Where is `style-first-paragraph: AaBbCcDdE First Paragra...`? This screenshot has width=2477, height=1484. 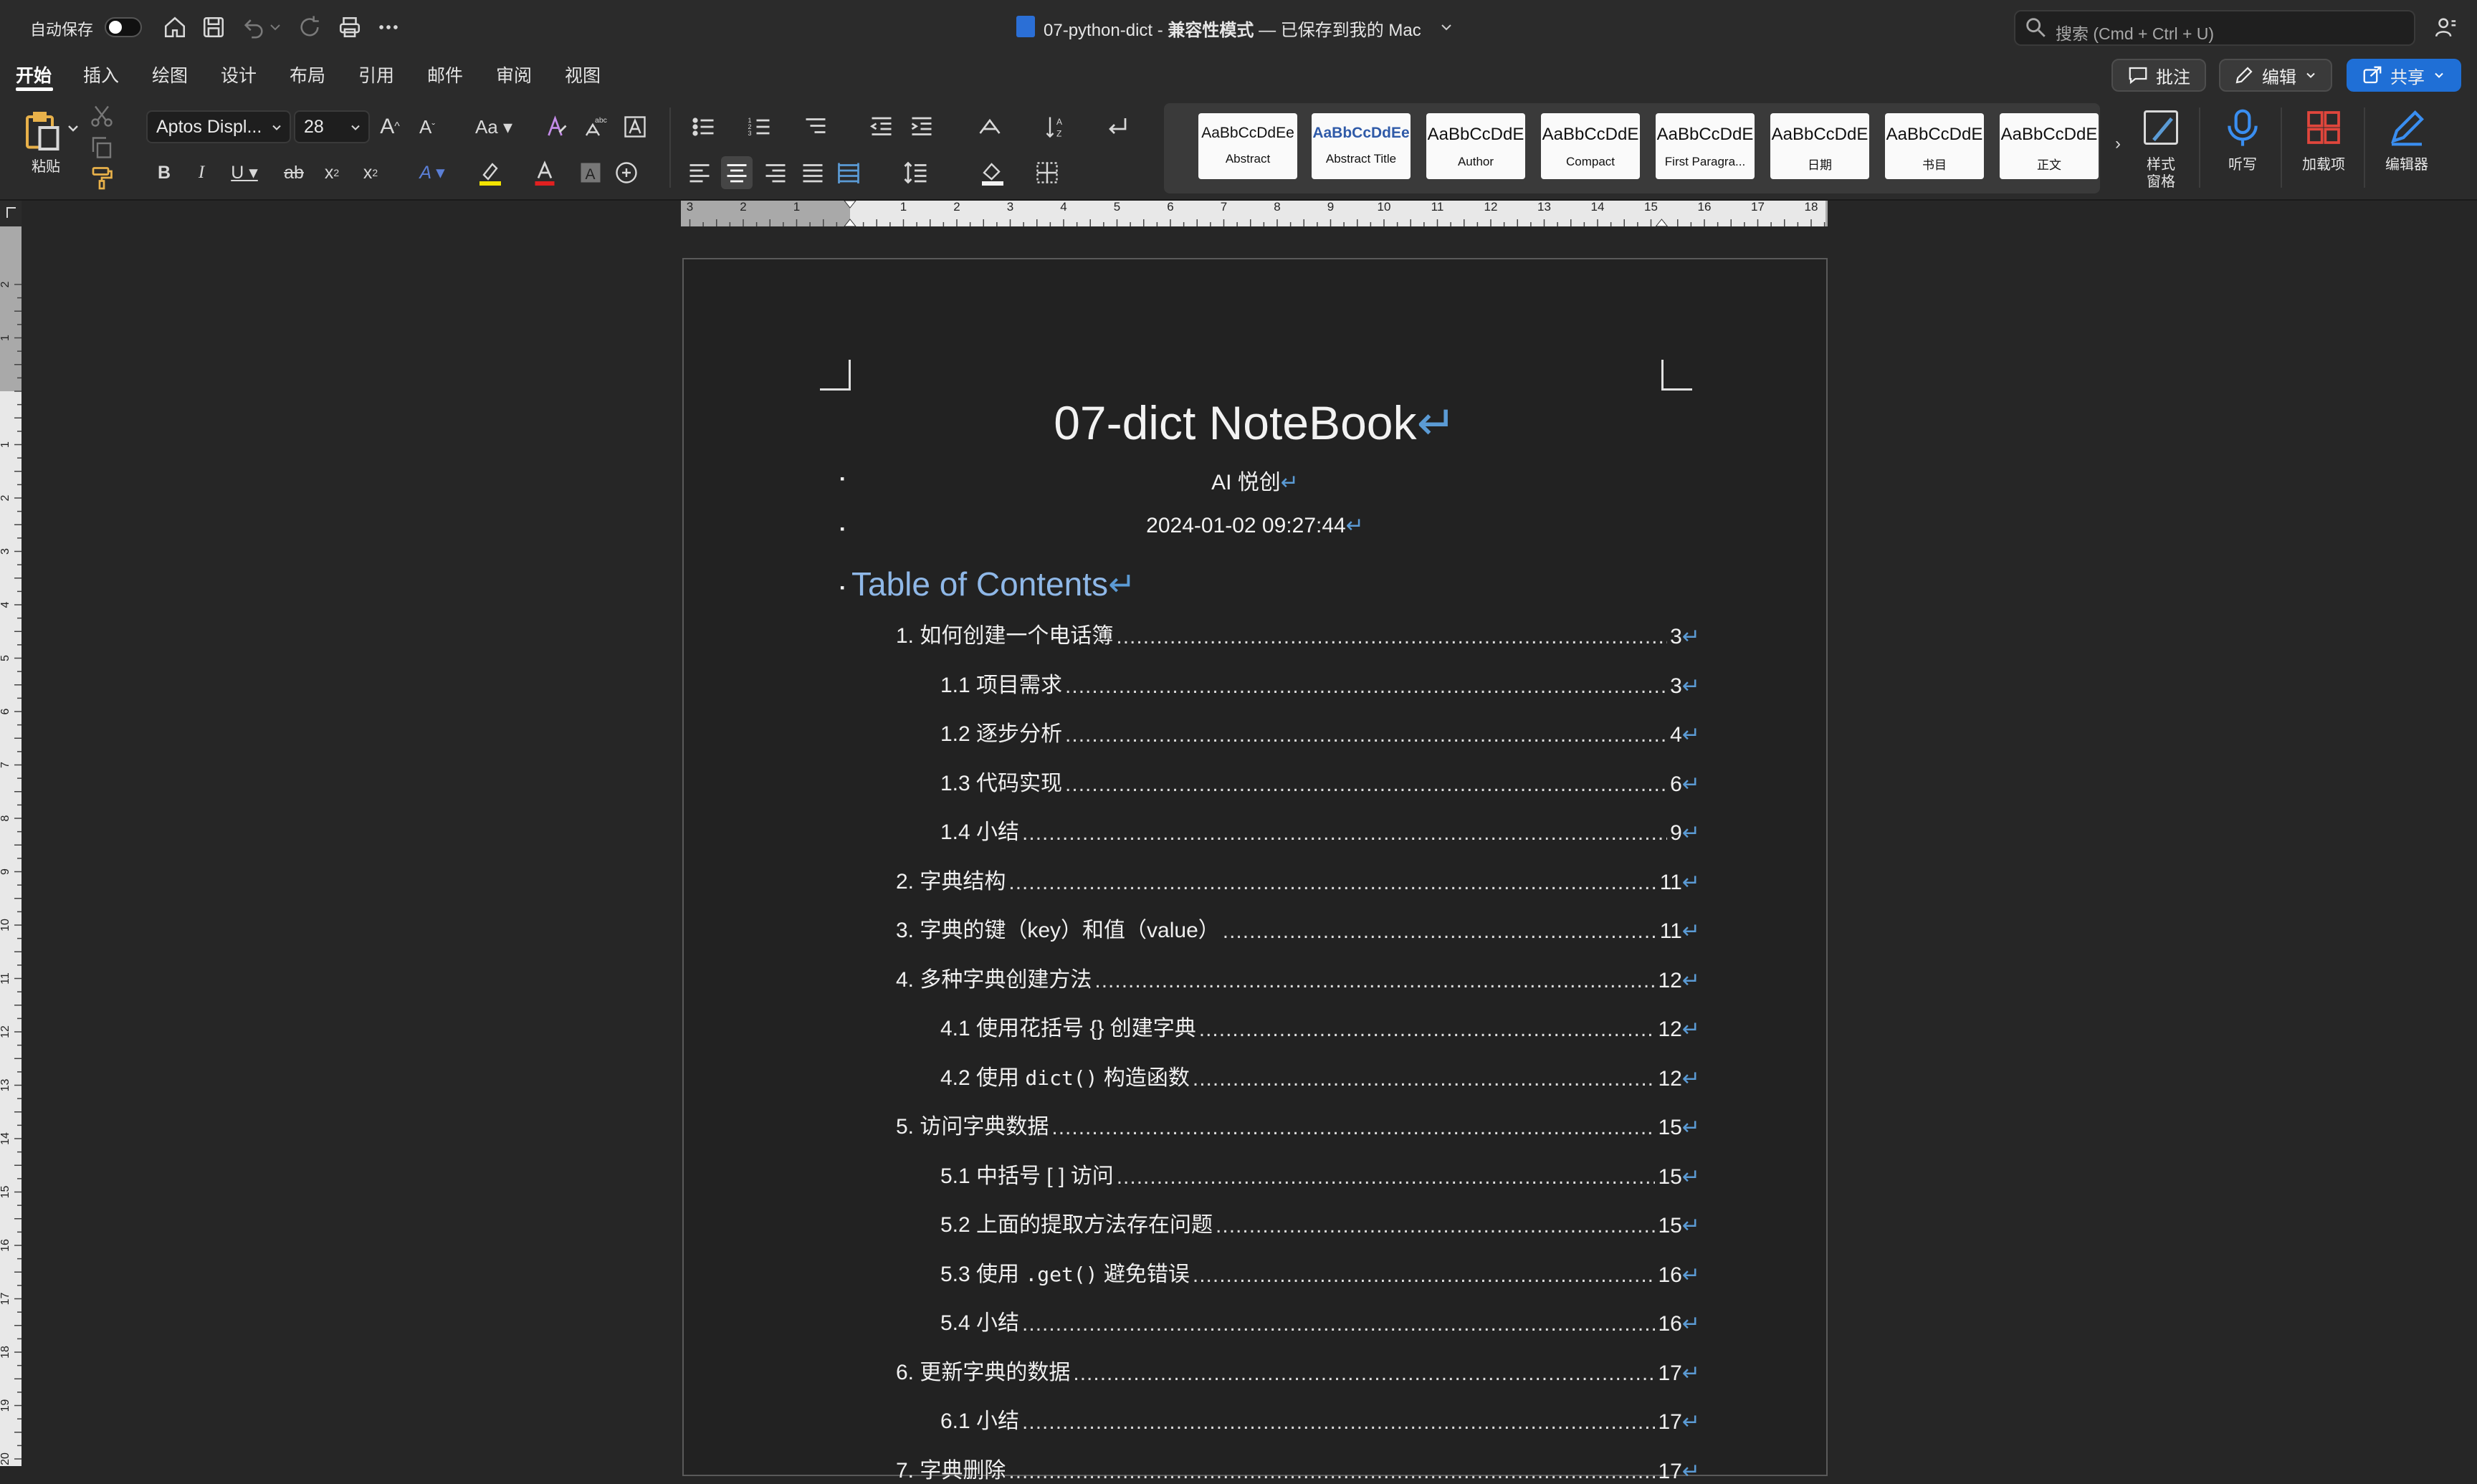 style-first-paragraph: AaBbCcDdE First Paragra... is located at coordinates (1705, 146).